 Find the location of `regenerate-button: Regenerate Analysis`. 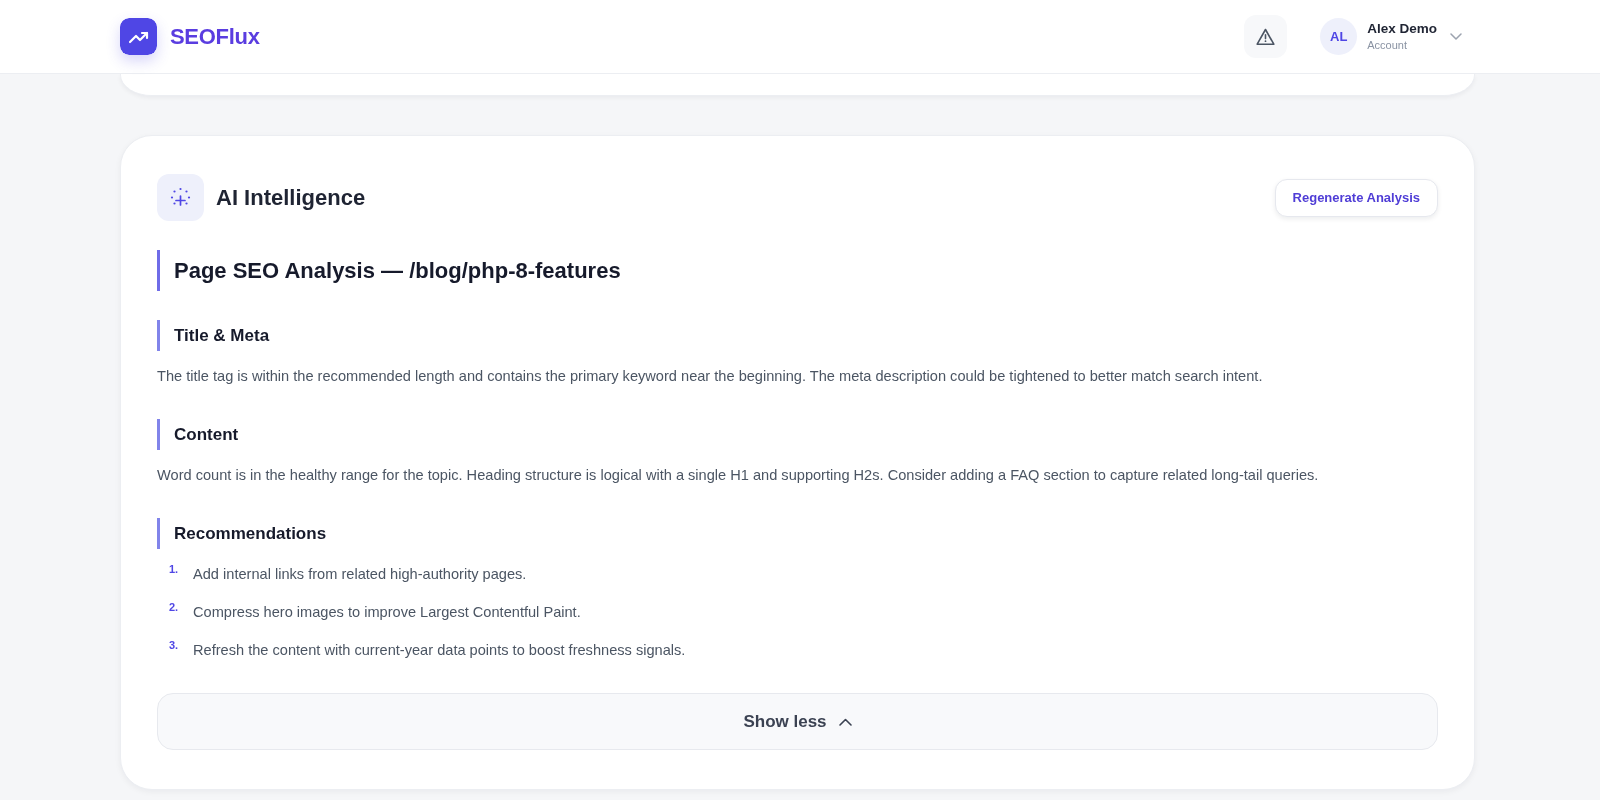

regenerate-button: Regenerate Analysis is located at coordinates (1356, 197).